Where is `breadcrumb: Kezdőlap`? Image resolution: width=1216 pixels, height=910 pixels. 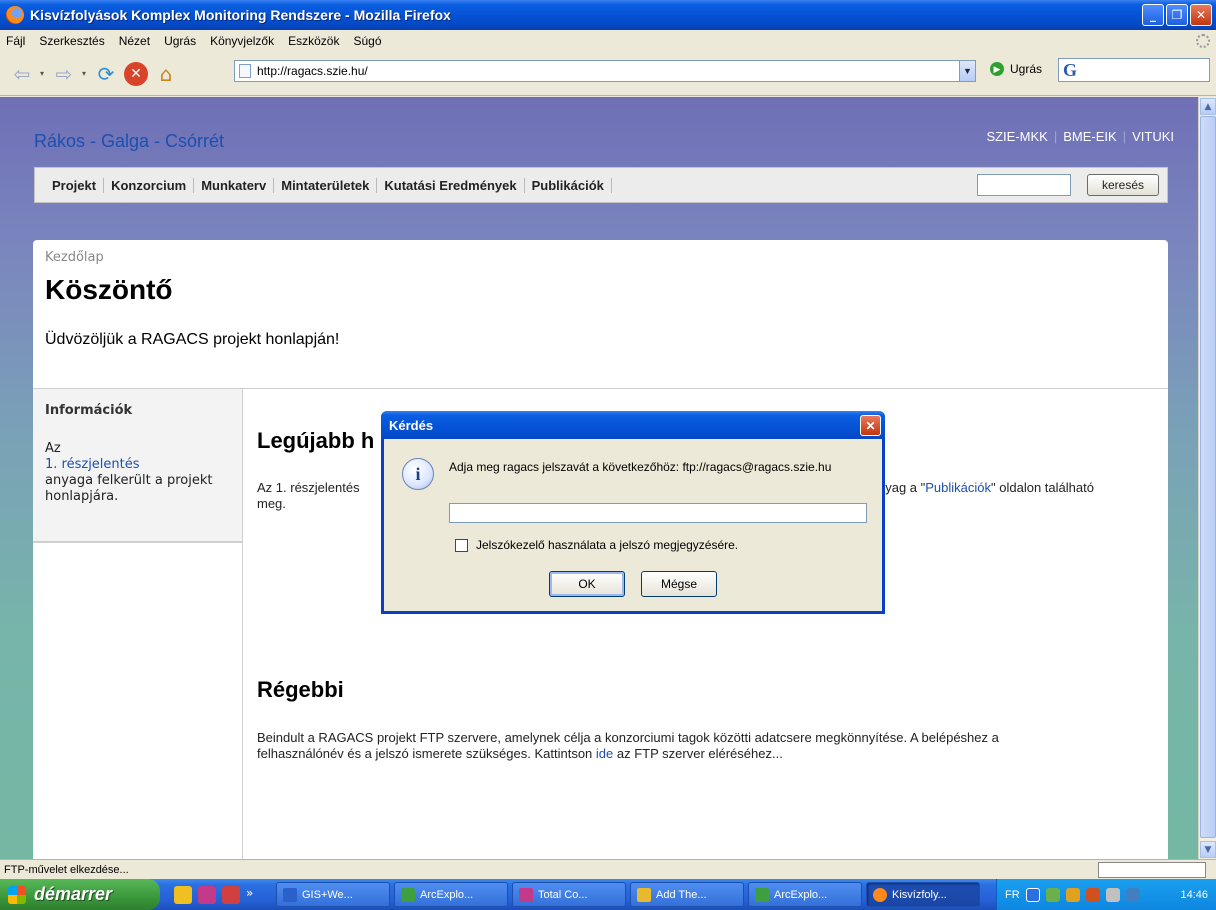
breadcrumb: Kezdőlap is located at coordinates (74, 257).